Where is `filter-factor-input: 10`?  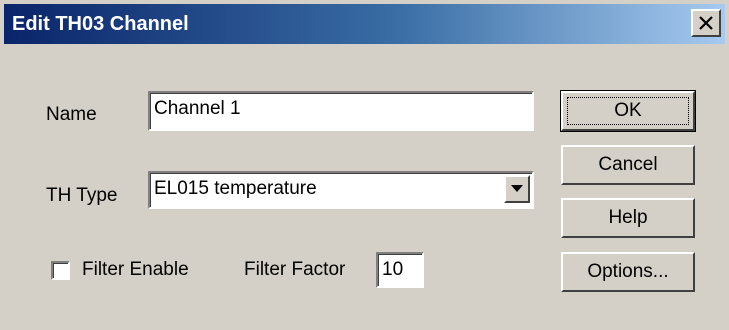
filter-factor-input: 10 is located at coordinates (400, 270).